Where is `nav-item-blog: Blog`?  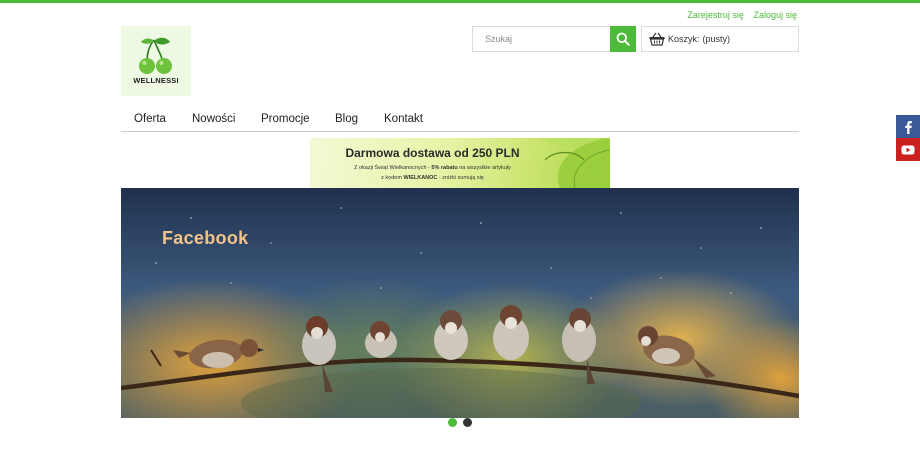
nav-item-blog: Blog is located at coordinates (346, 119).